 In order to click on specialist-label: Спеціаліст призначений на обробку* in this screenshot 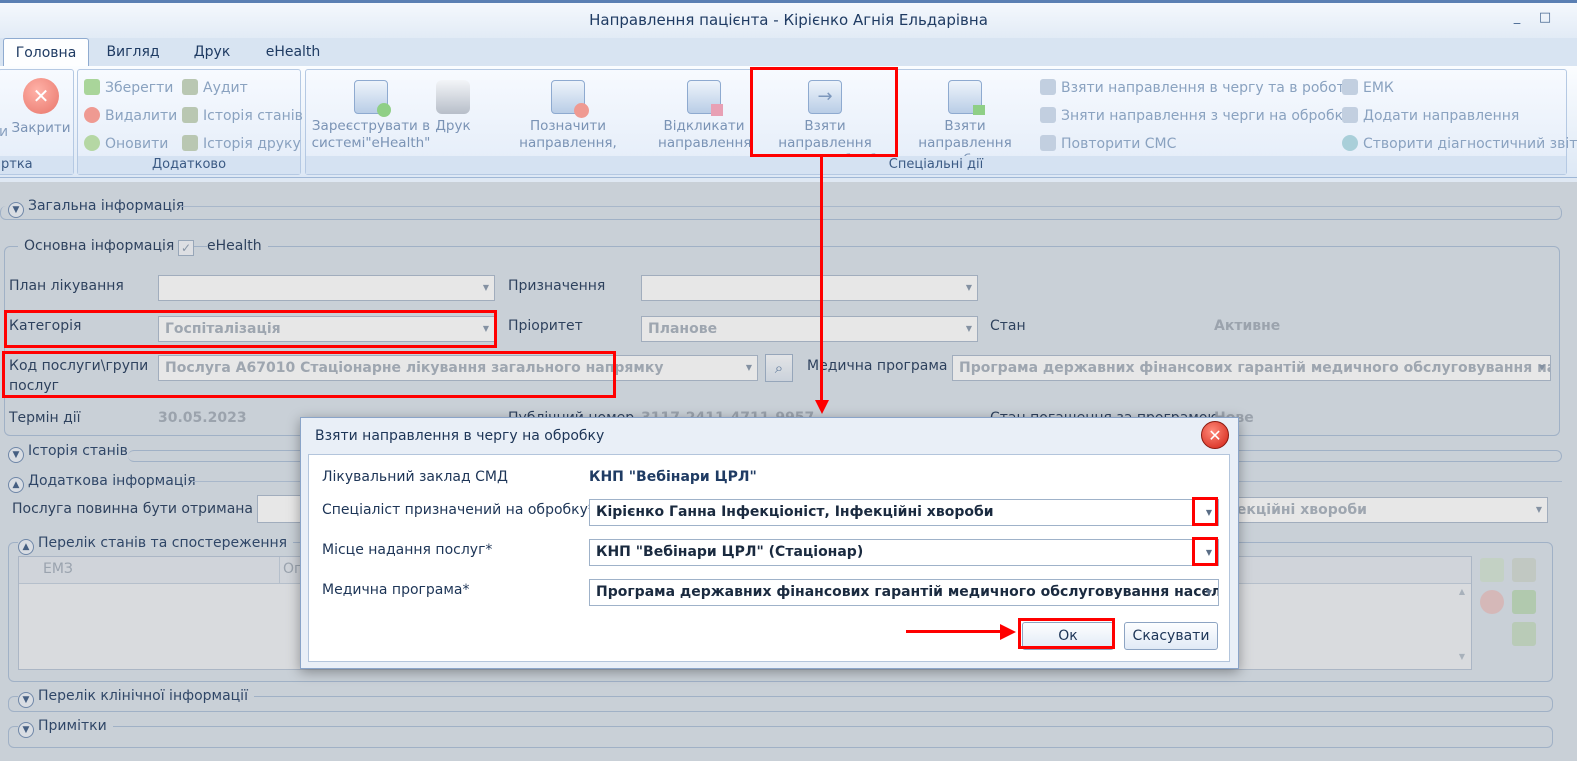, I will do `click(458, 510)`.